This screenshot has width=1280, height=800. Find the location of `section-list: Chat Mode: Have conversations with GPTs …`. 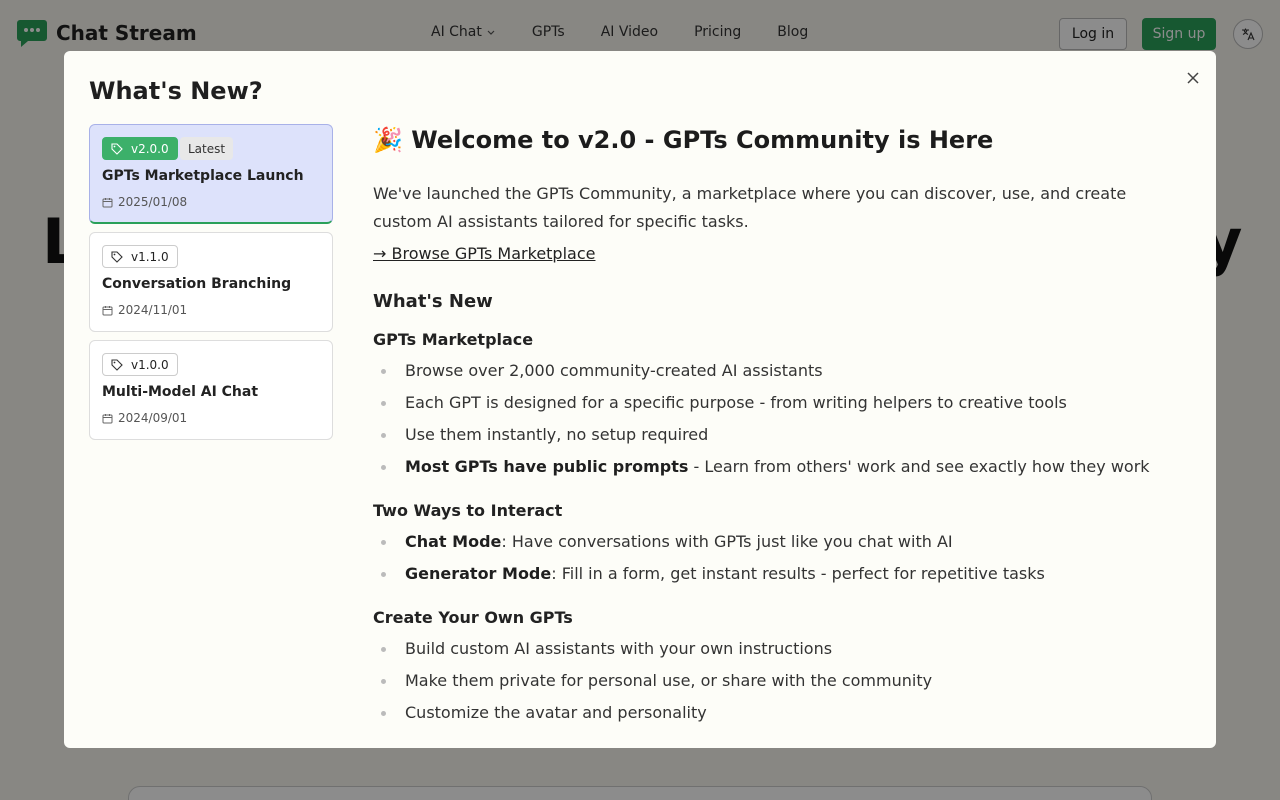

section-list: Chat Mode: Have conversations with GPTs … is located at coordinates (778, 558).